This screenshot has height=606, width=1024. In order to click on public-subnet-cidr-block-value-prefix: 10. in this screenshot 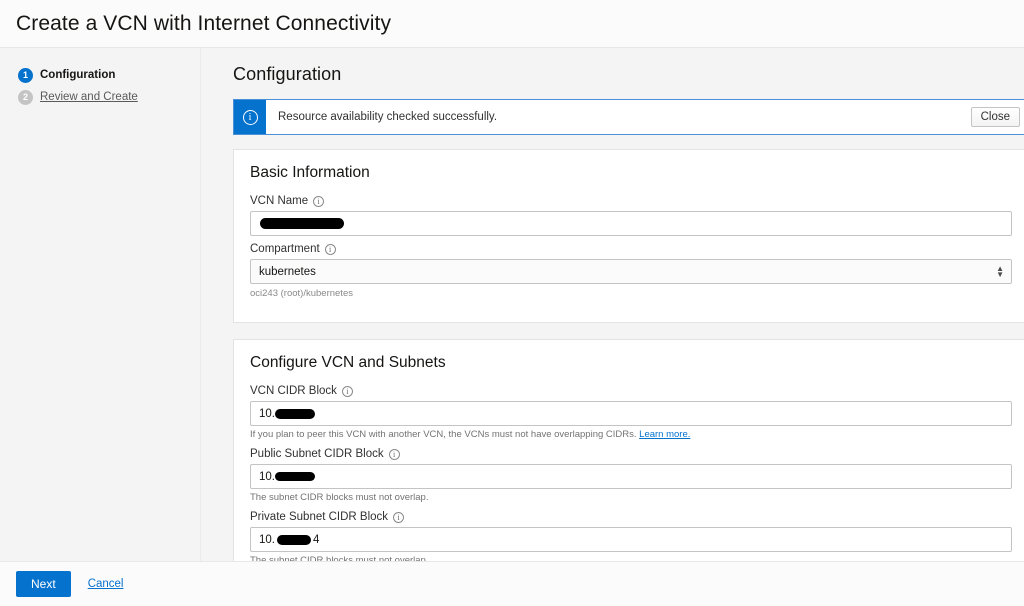, I will do `click(267, 476)`.